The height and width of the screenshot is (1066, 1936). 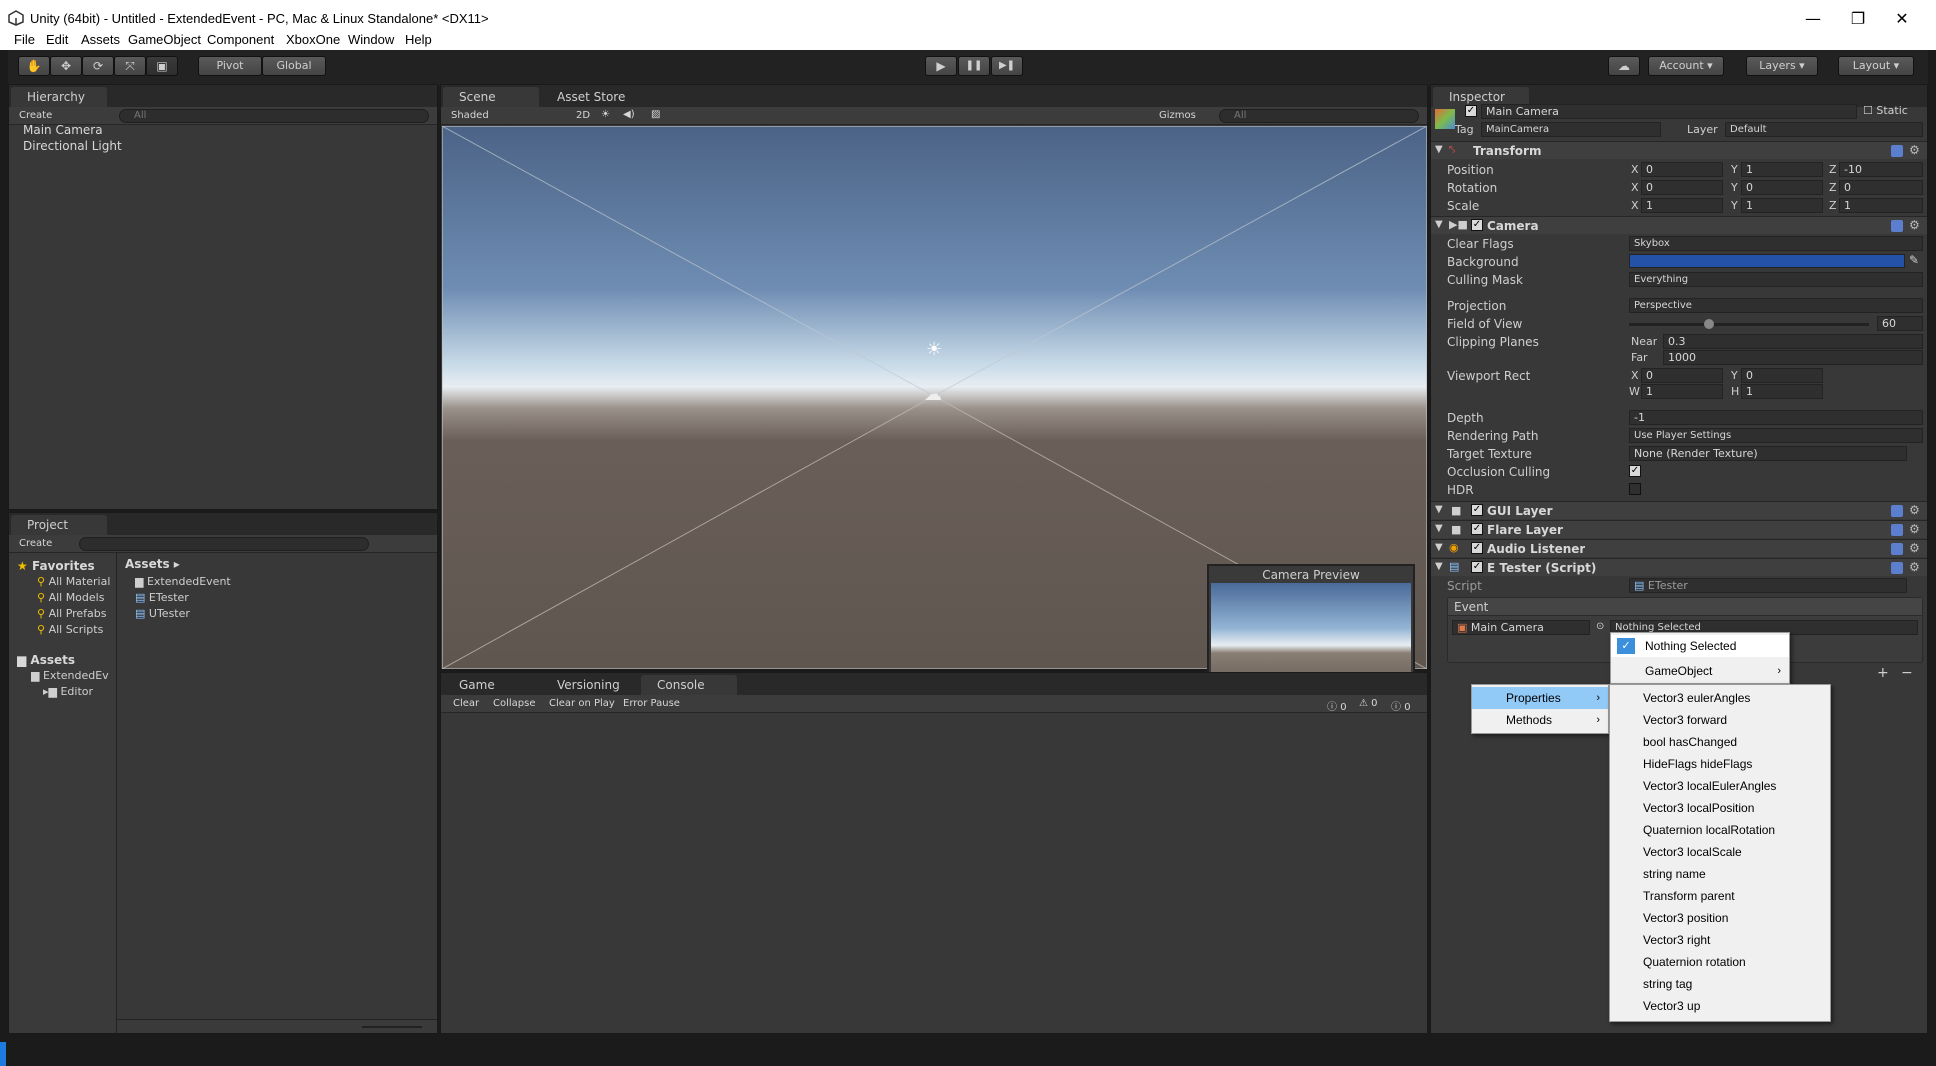 I want to click on fov-slider-thumb, so click(x=1709, y=324).